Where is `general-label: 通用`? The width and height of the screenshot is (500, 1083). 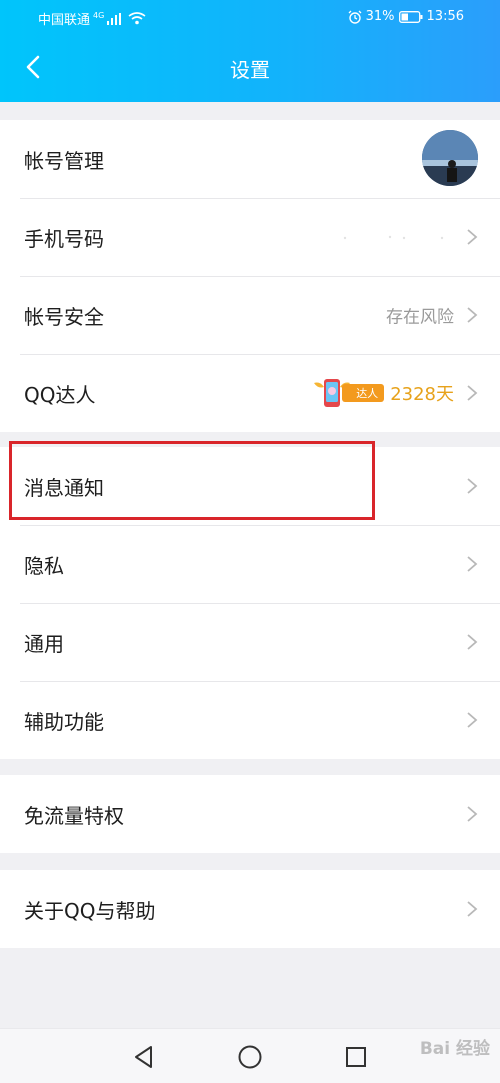 general-label: 通用 is located at coordinates (44, 643).